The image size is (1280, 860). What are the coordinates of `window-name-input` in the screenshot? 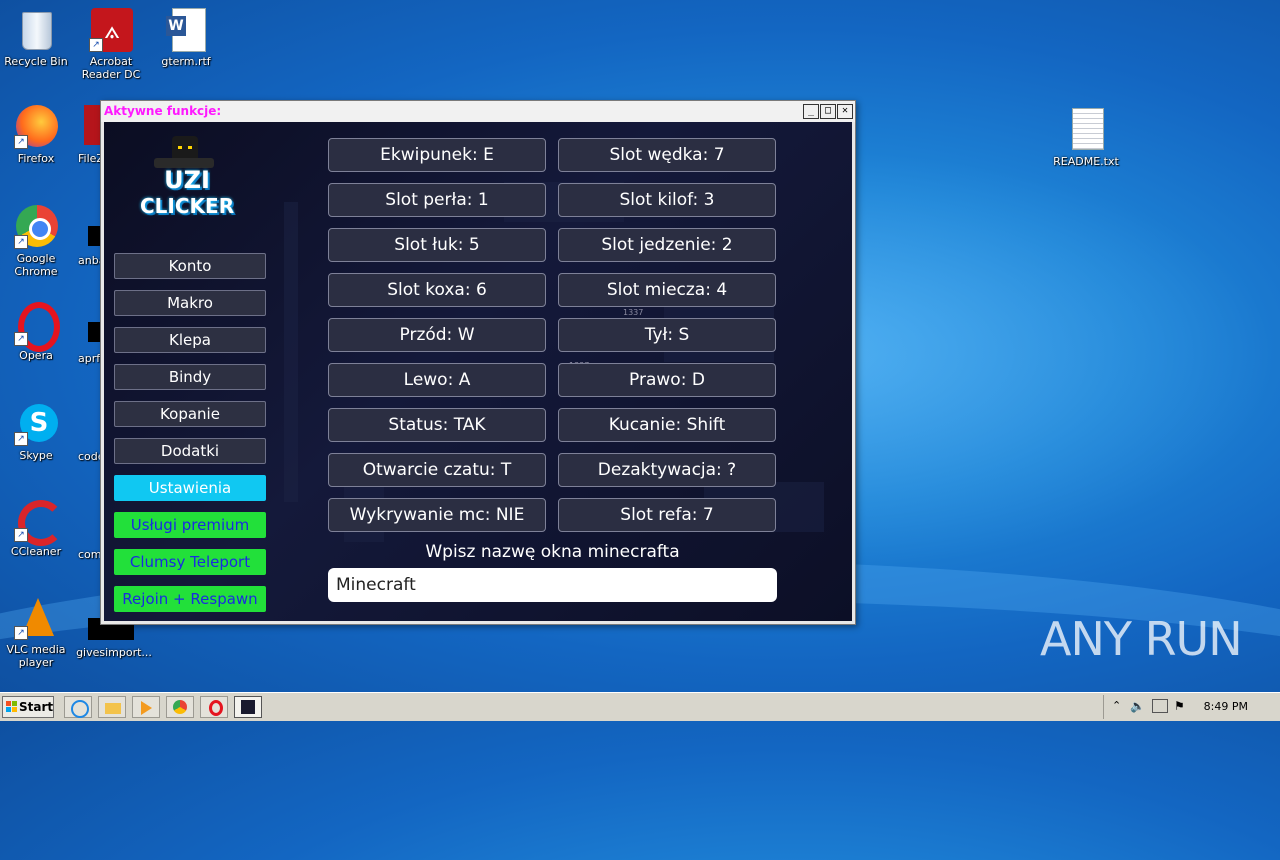 It's located at (552, 585).